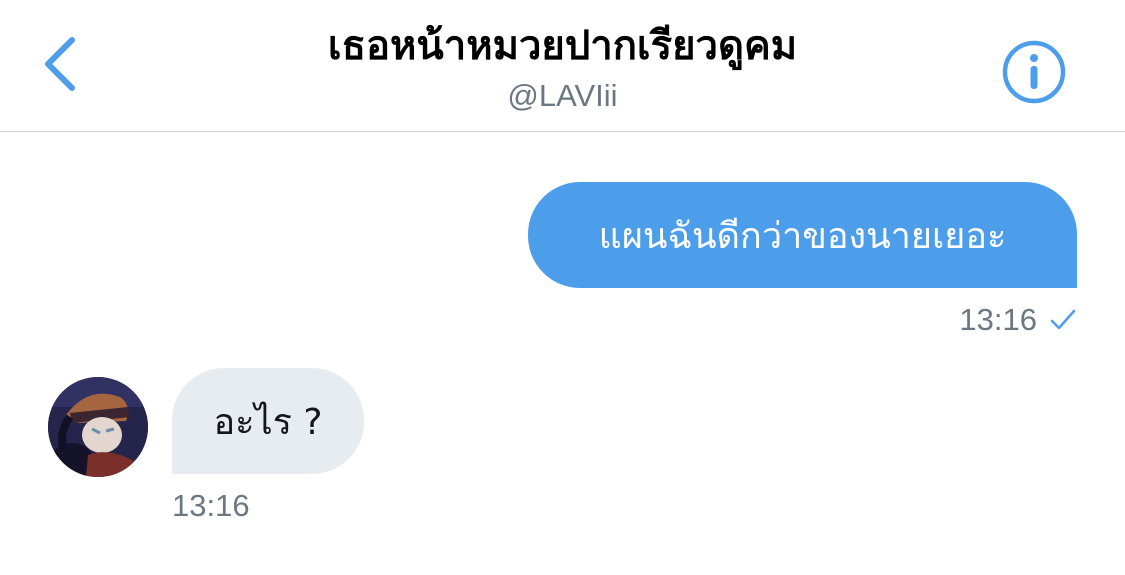  I want to click on info-button, so click(1034, 74).